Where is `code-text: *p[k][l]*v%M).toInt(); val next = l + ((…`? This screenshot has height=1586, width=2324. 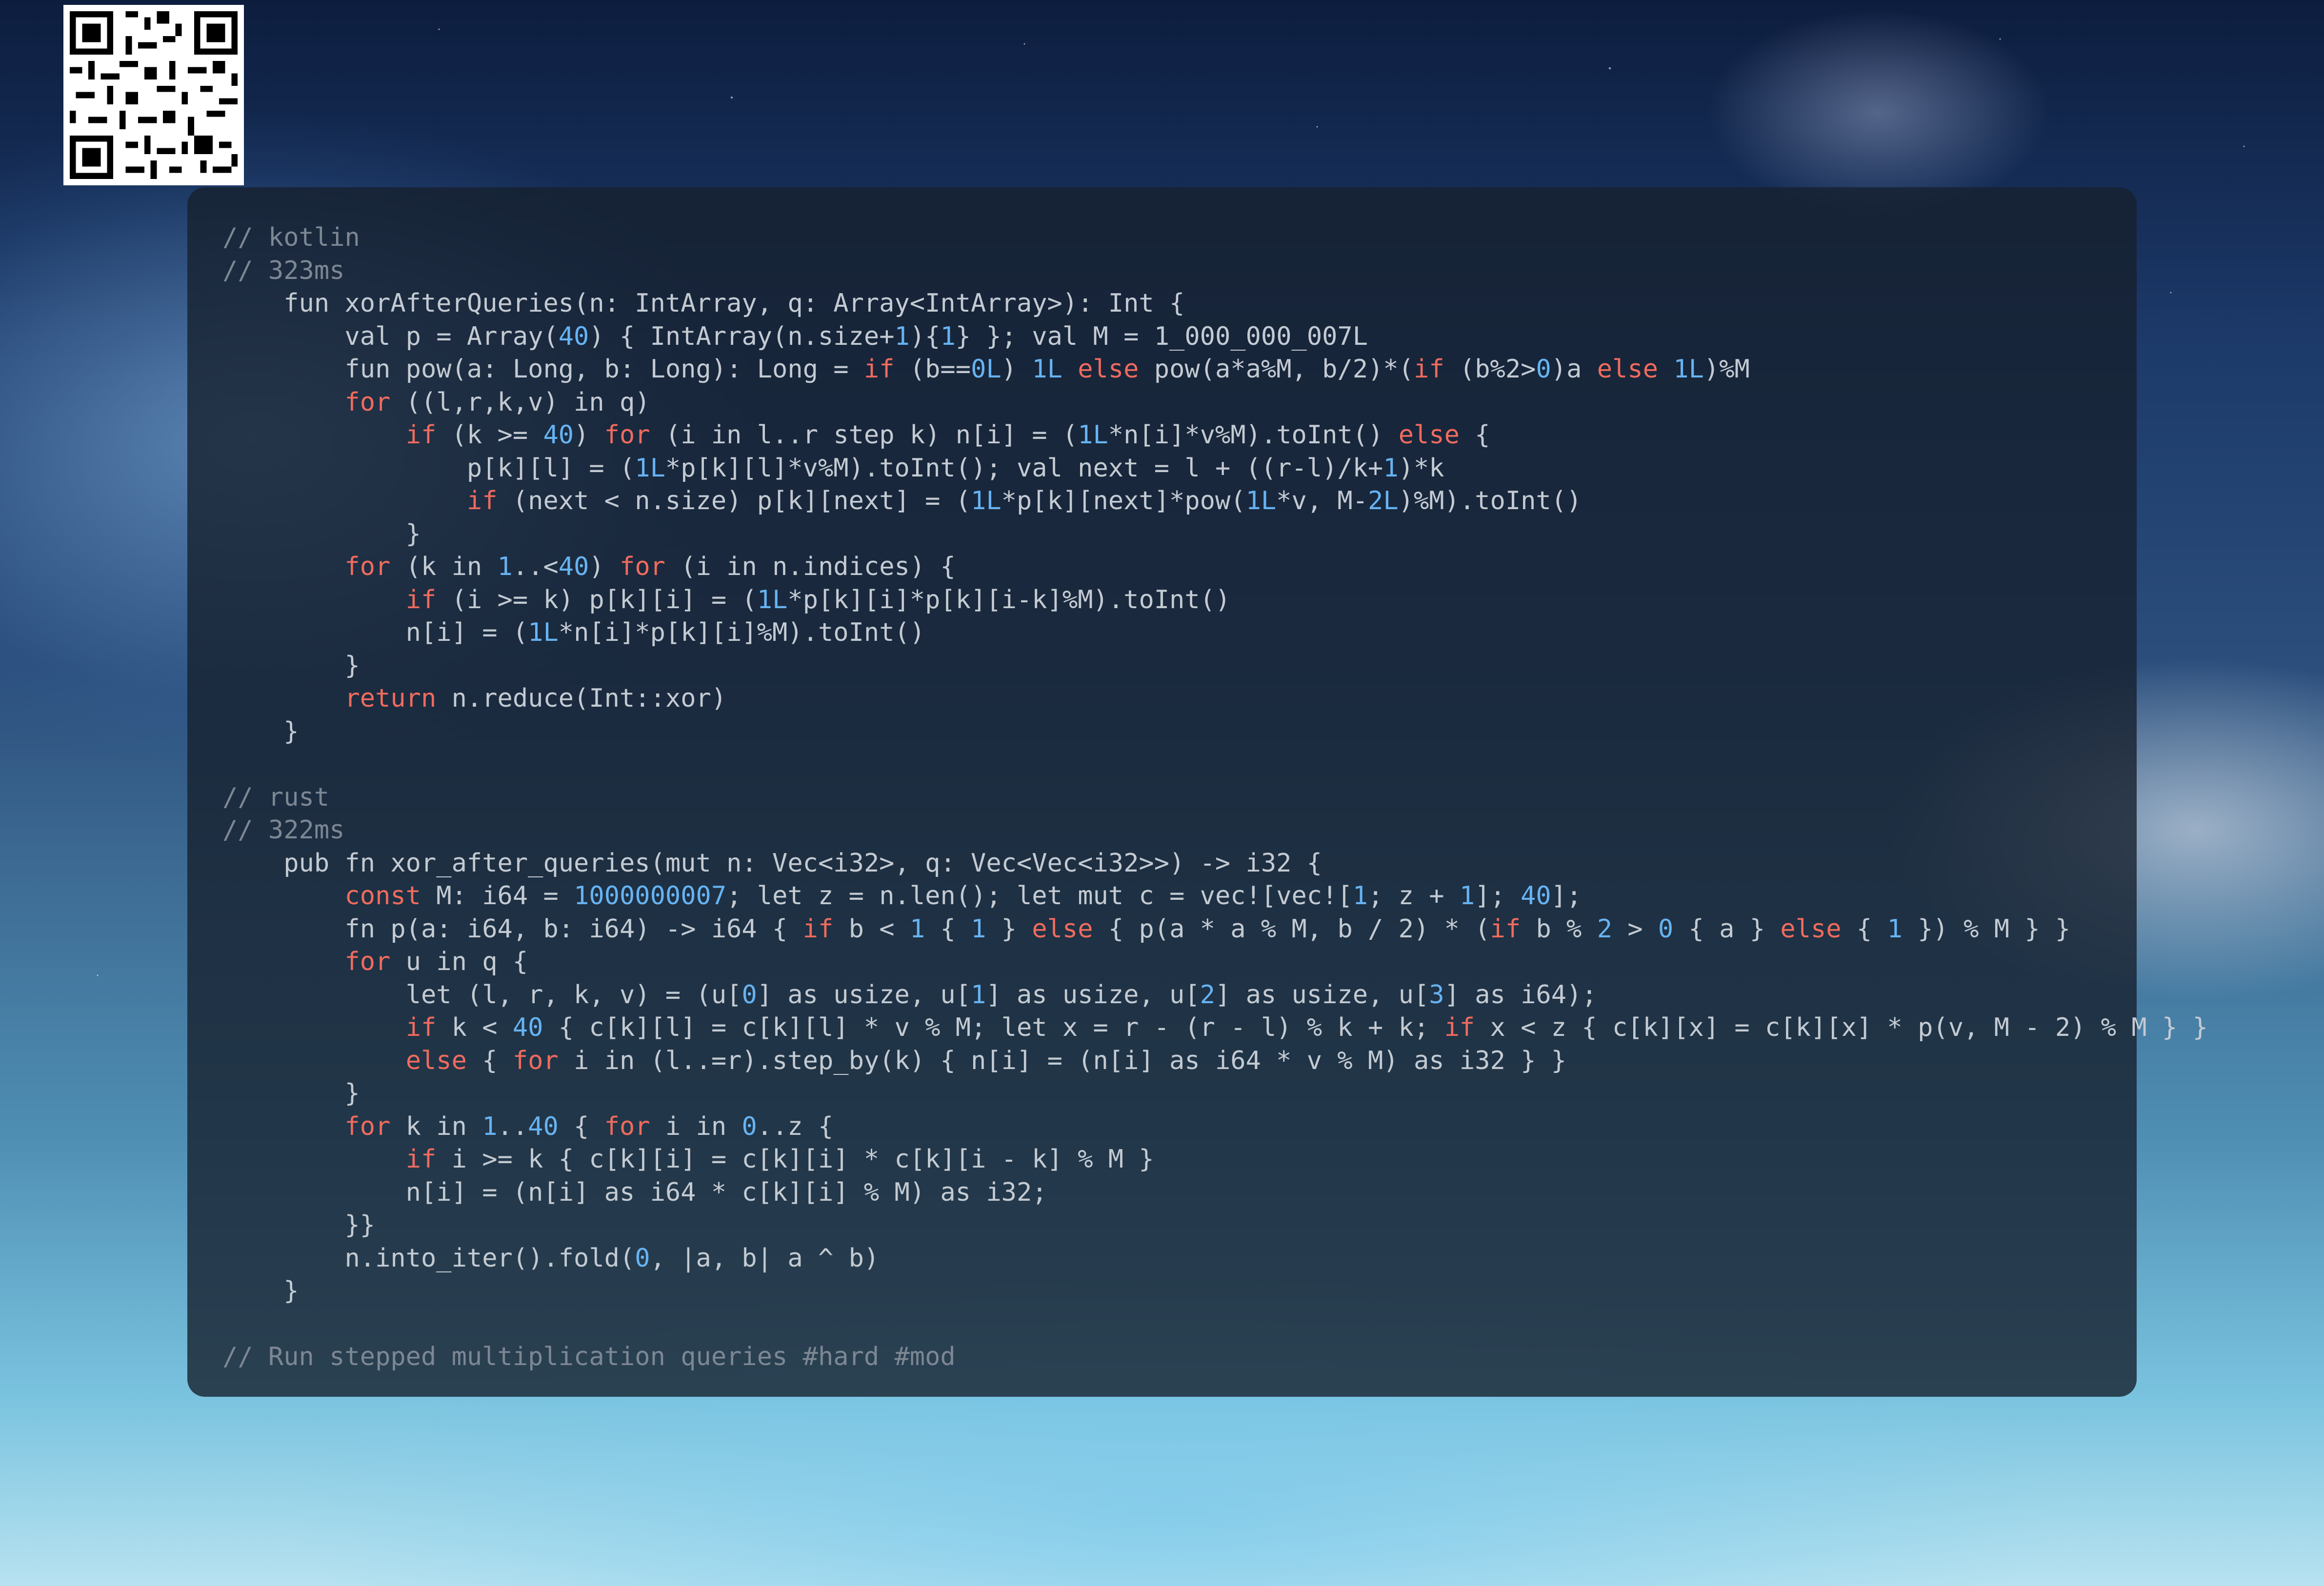 code-text: *p[k][l]*v%M).toInt(); val next = l + ((… is located at coordinates (1024, 468).